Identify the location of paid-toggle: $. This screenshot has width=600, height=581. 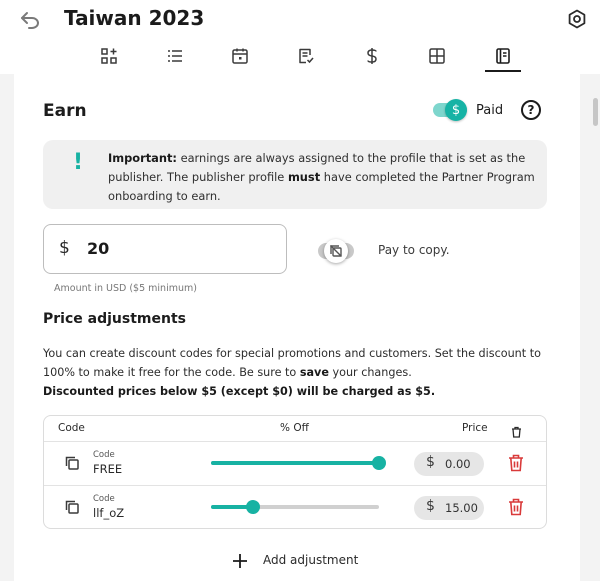
(451, 110).